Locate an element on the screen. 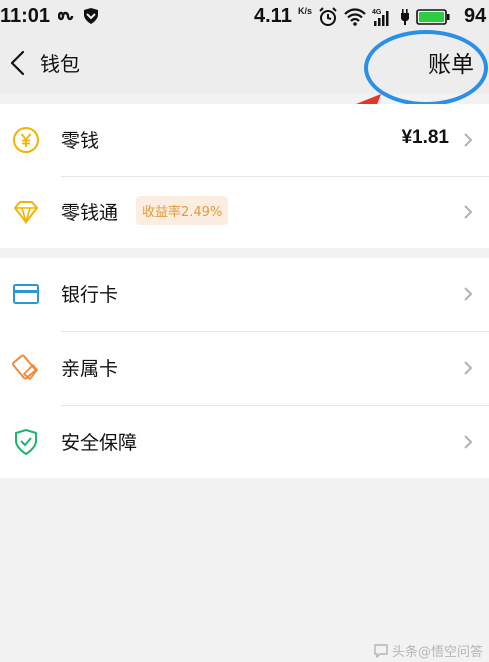 This screenshot has width=489, height=662. row-change-pass: 零钱通 收益率2.49% is located at coordinates (244, 212).